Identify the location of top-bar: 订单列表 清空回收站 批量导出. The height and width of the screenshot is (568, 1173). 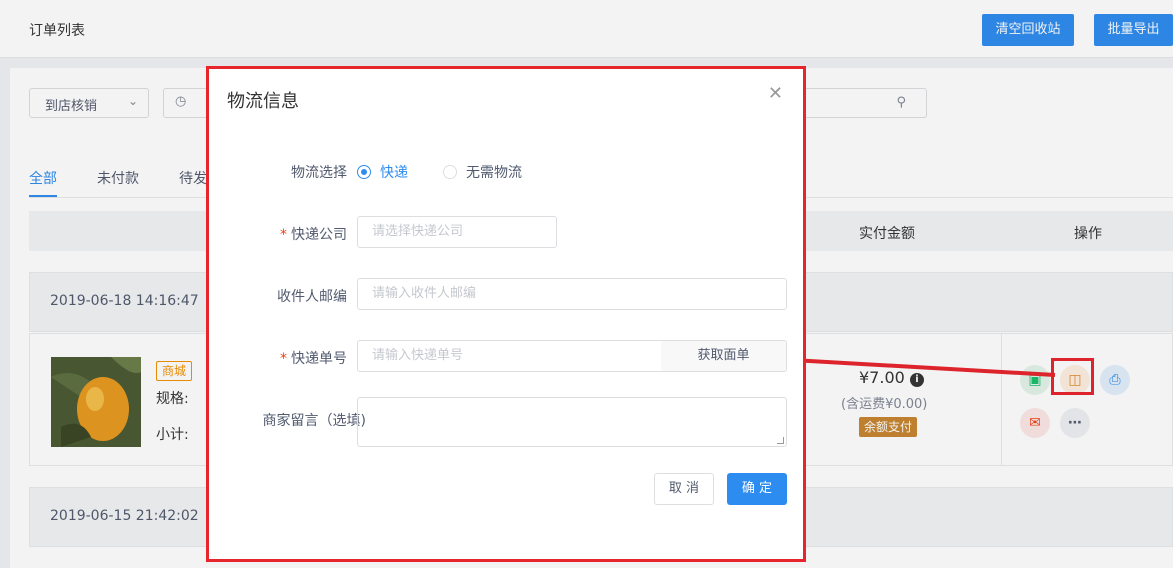
(586, 29).